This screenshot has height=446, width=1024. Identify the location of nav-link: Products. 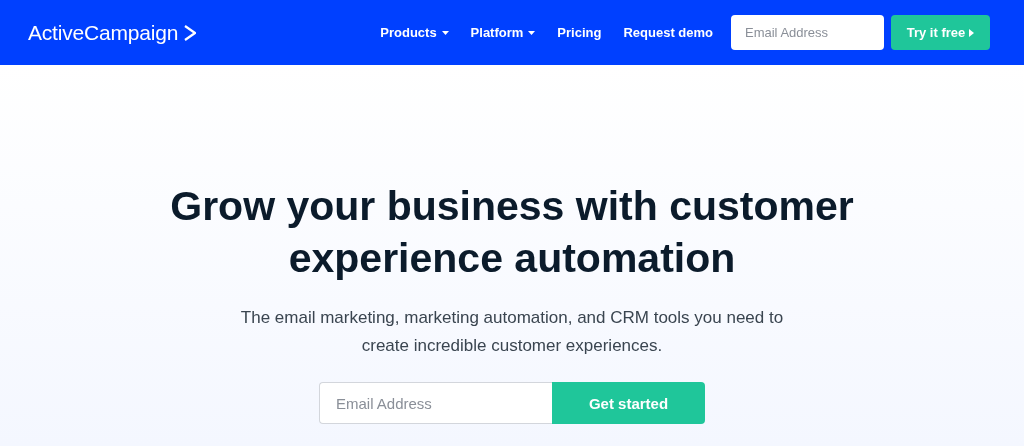
(414, 32).